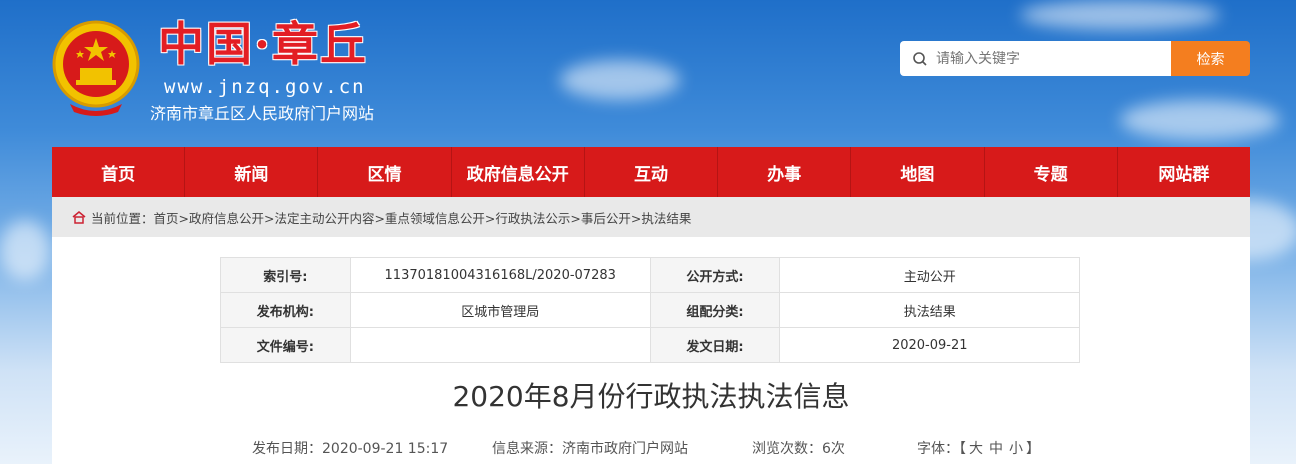 The width and height of the screenshot is (1296, 464). I want to click on meta-value, so click(500, 345).